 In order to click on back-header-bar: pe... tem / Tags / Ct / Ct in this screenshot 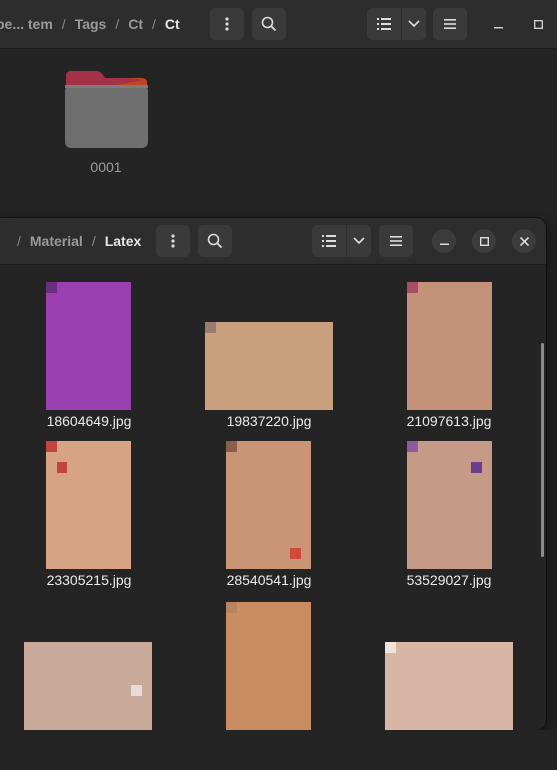, I will do `click(278, 24)`.